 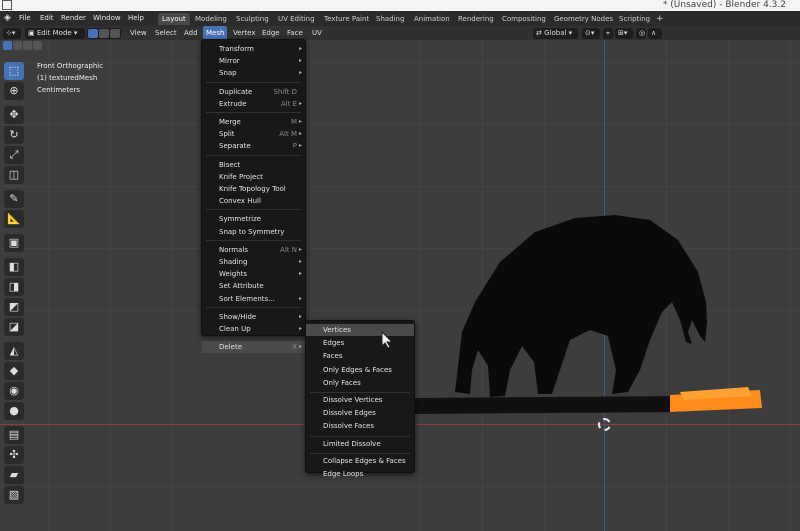 I want to click on header-menu-uv: UV, so click(x=317, y=33).